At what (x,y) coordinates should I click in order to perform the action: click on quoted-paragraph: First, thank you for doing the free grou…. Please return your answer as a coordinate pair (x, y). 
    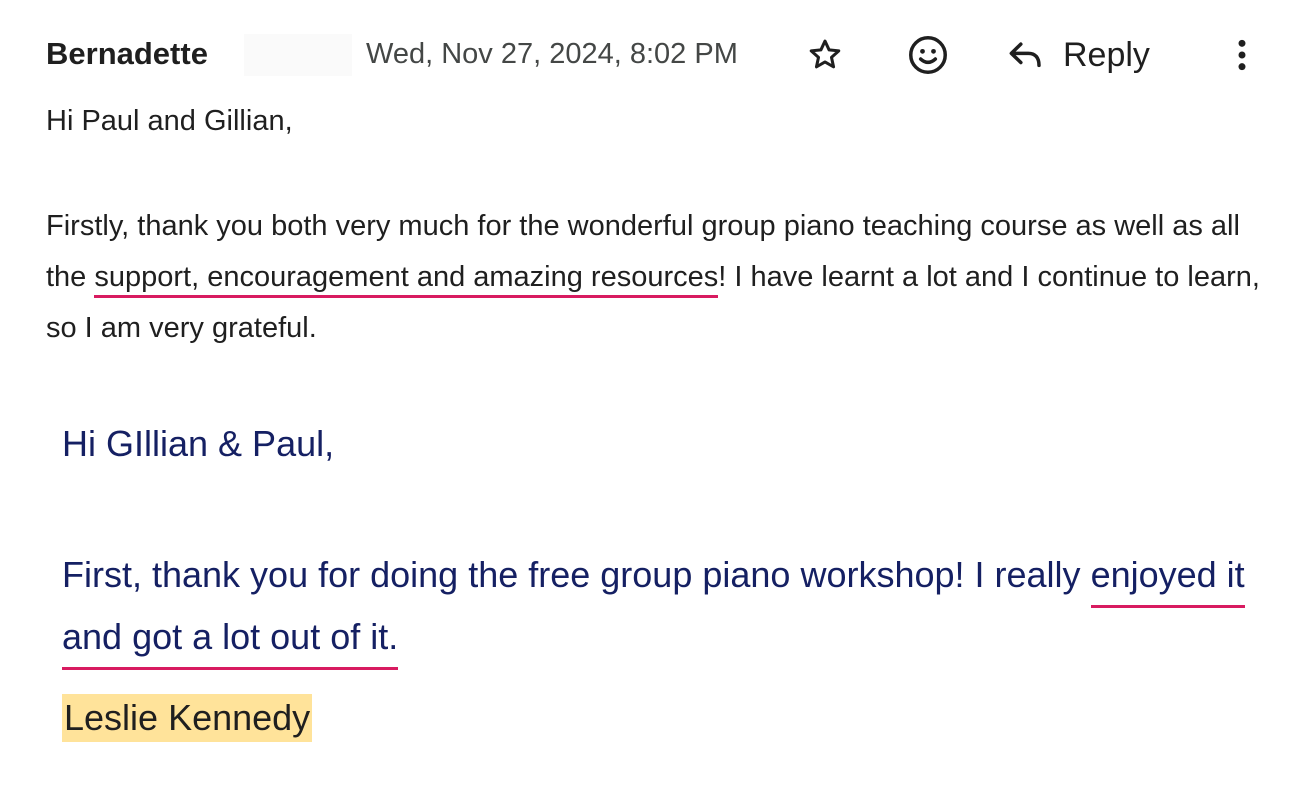
    Looking at the image, I should click on (677, 607).